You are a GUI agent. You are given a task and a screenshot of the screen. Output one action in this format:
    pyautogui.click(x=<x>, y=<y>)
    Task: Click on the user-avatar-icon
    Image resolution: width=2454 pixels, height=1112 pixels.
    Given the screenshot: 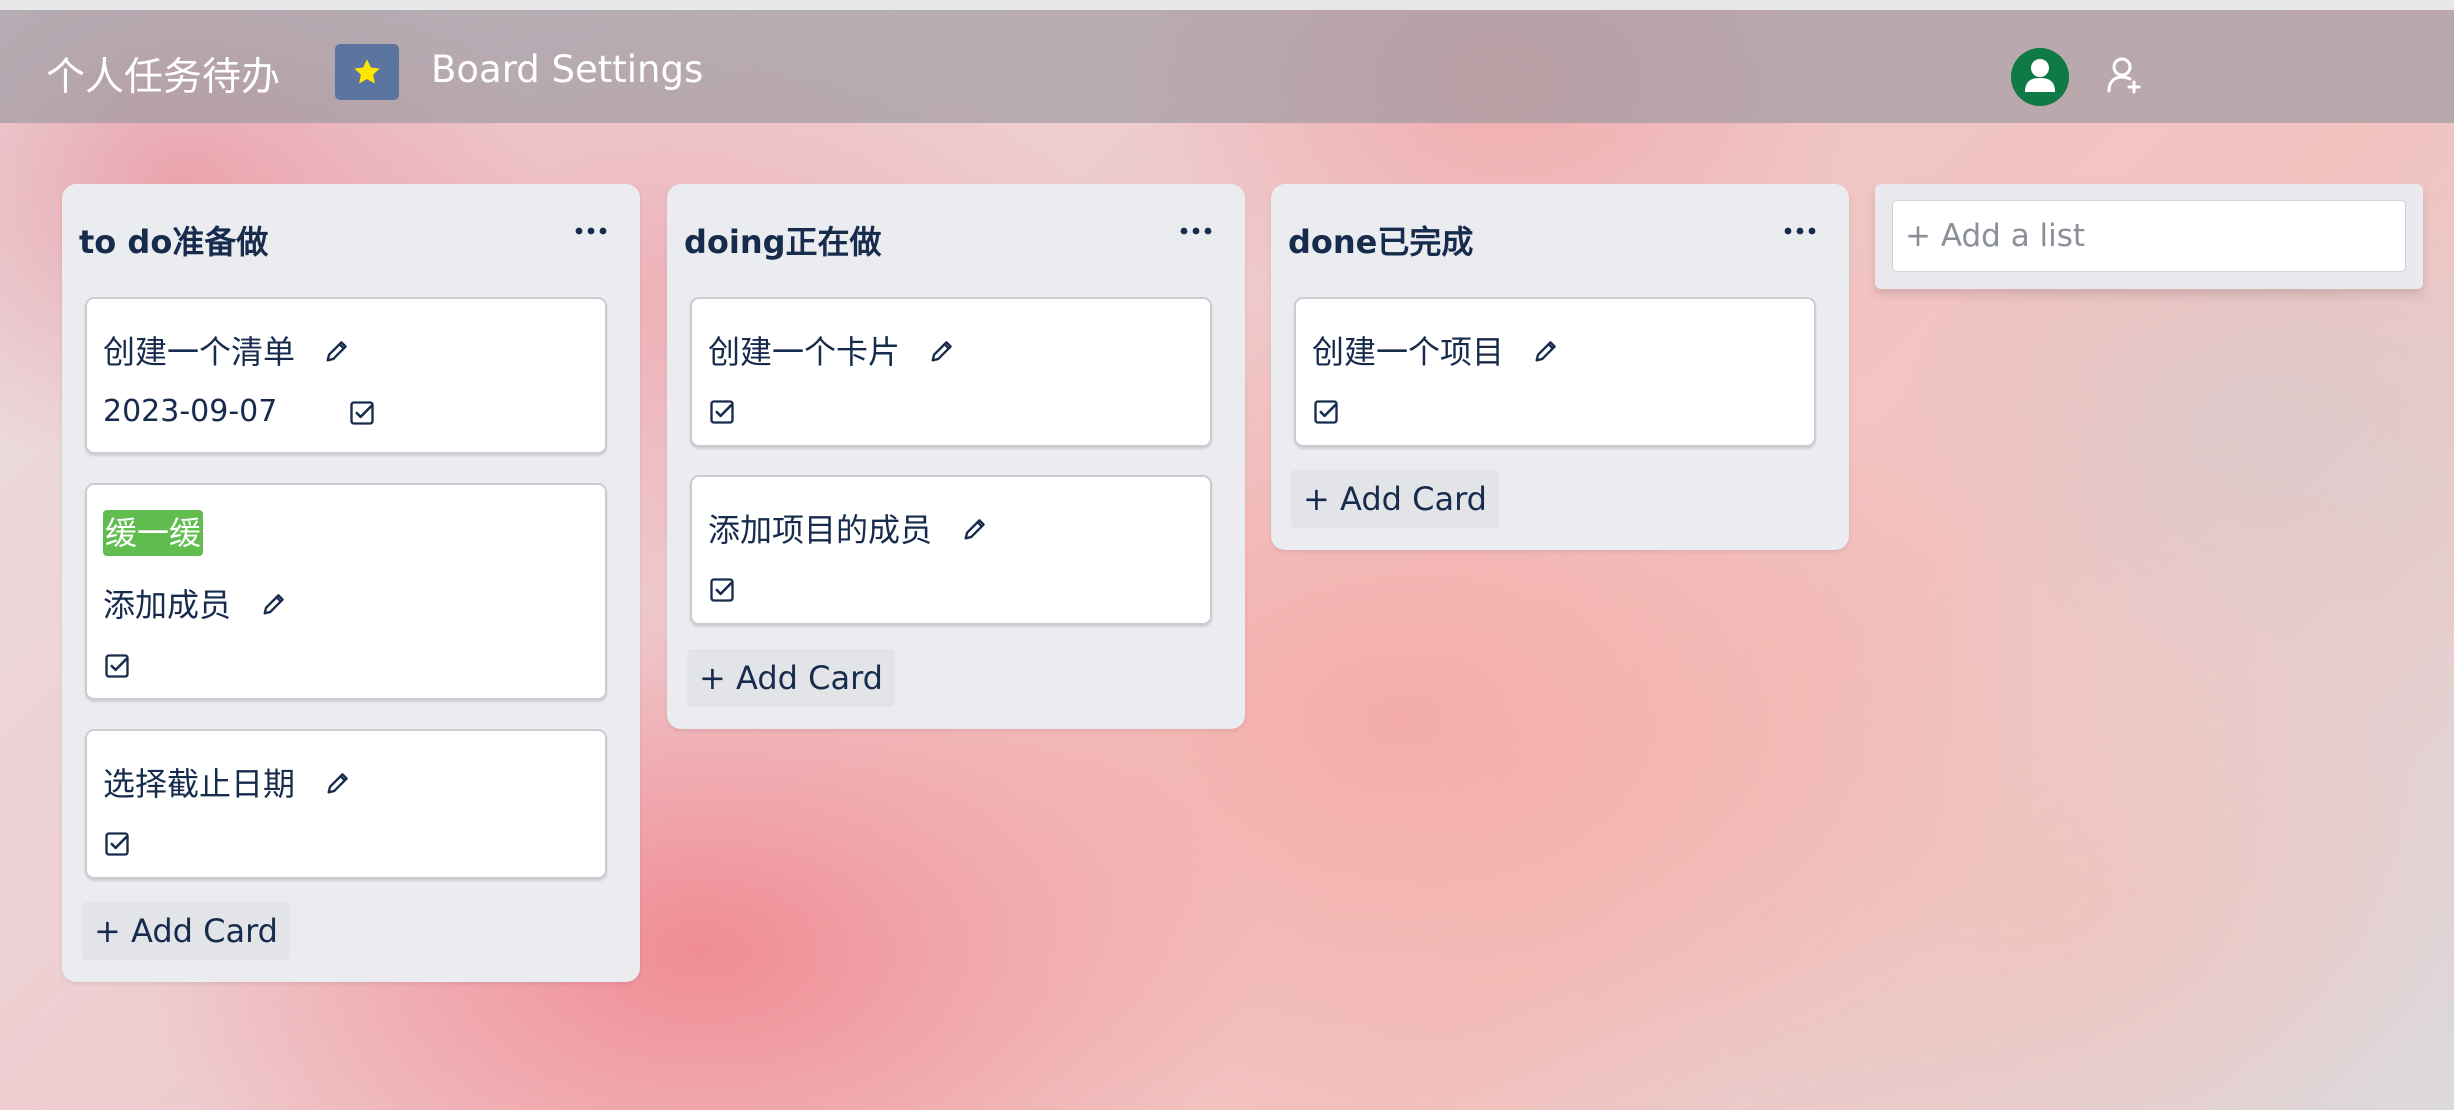 What is the action you would take?
    pyautogui.click(x=2040, y=77)
    